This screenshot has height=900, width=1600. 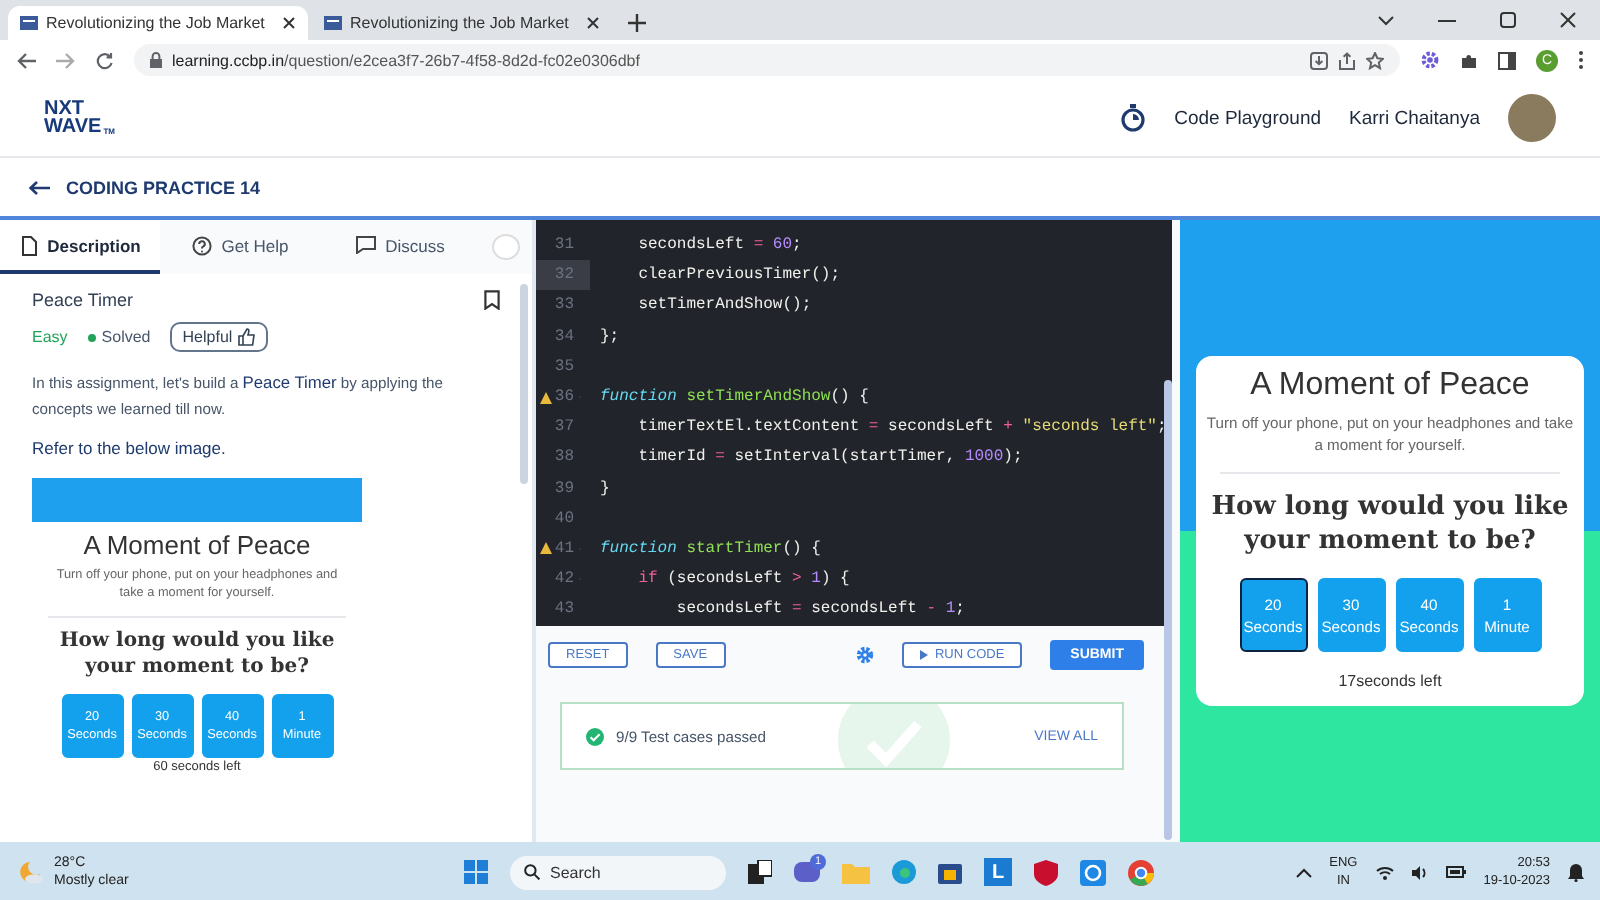 I want to click on line-number: 34, so click(x=564, y=337).